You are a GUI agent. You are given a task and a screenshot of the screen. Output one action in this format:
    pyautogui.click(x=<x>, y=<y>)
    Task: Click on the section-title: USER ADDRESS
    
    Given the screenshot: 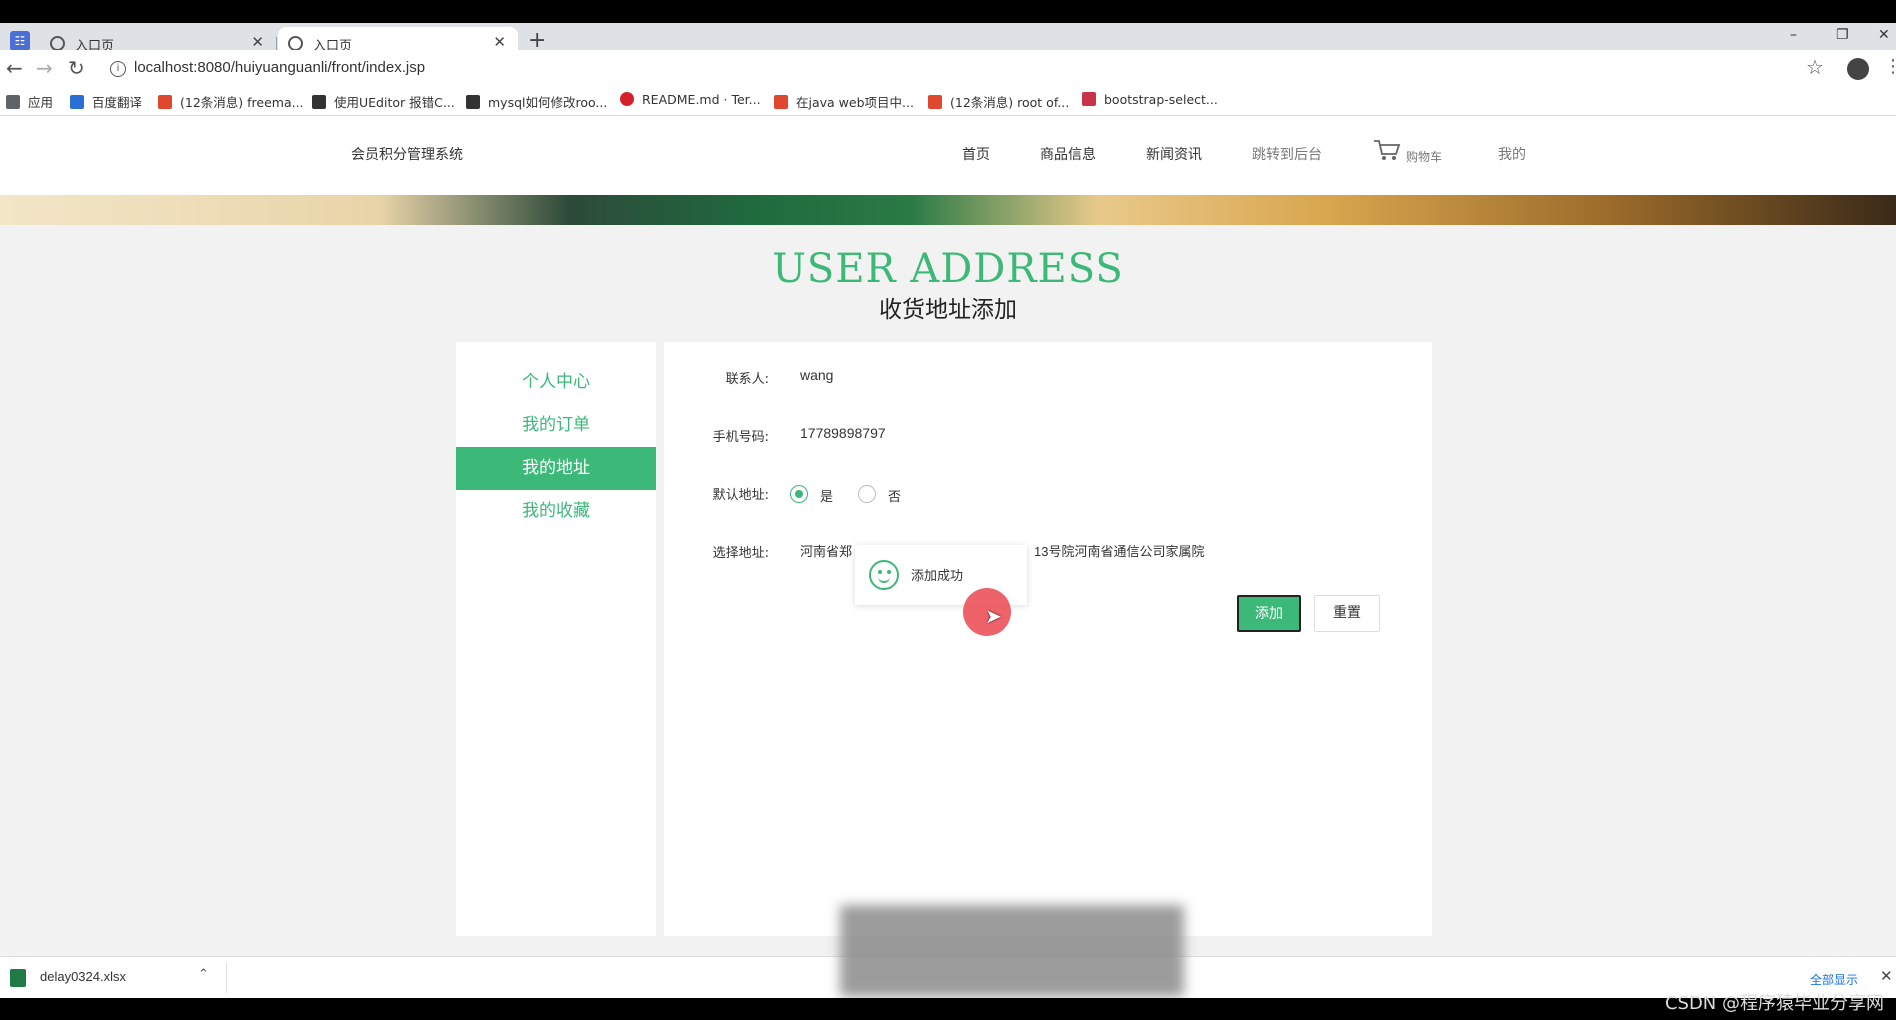 What is the action you would take?
    pyautogui.click(x=948, y=269)
    